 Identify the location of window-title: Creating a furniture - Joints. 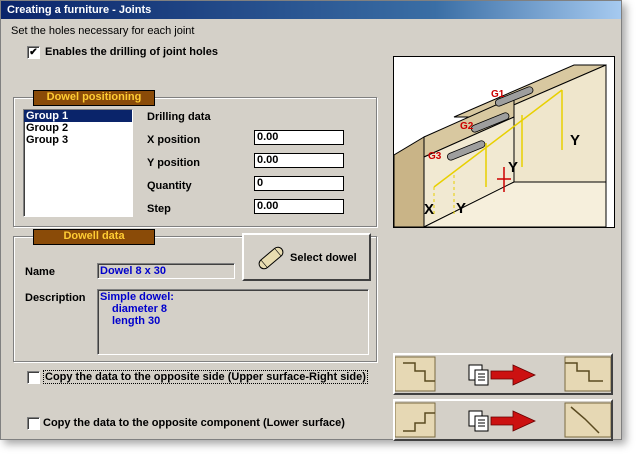
(311, 10).